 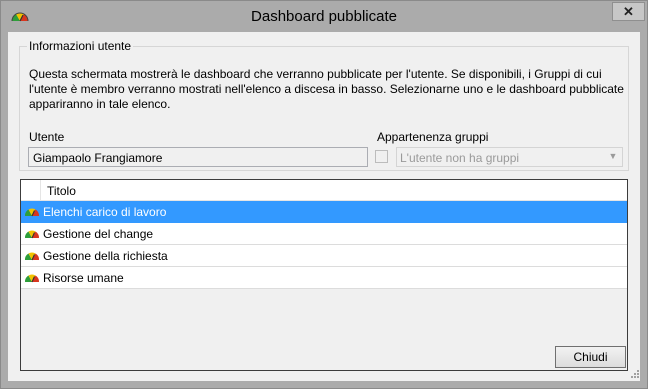 I want to click on groups-checkbox, so click(x=381, y=156).